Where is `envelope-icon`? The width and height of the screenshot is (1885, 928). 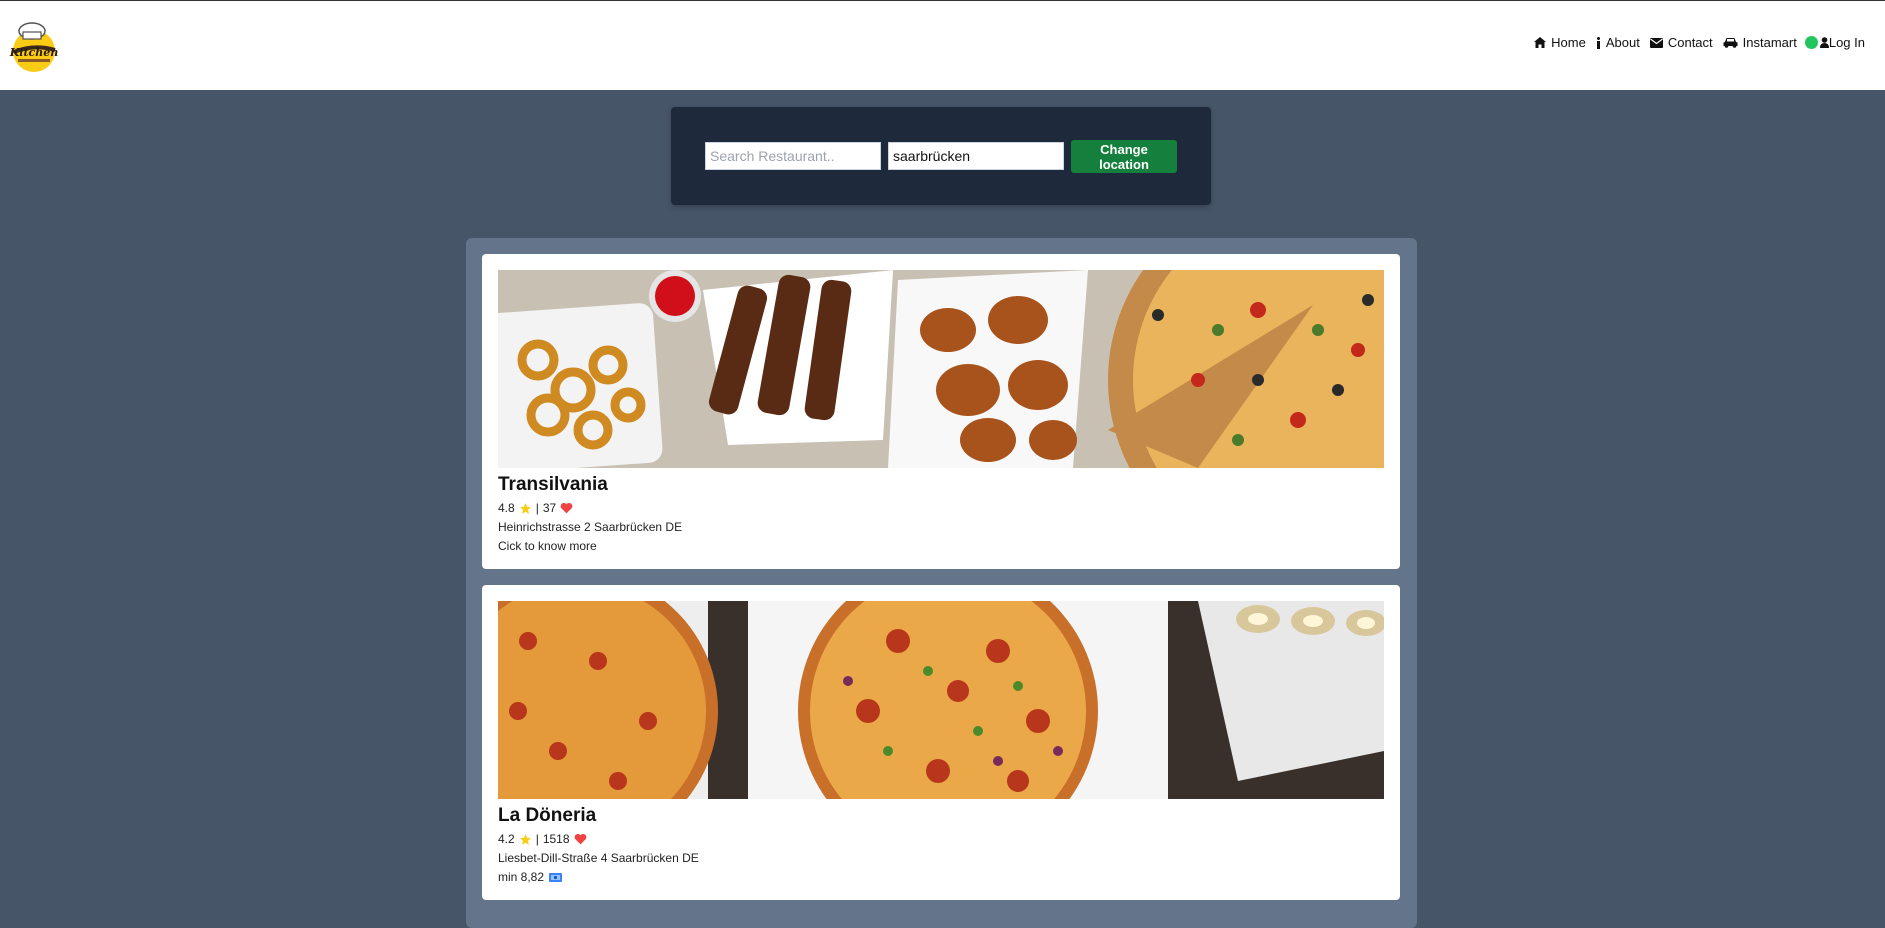 envelope-icon is located at coordinates (1656, 42).